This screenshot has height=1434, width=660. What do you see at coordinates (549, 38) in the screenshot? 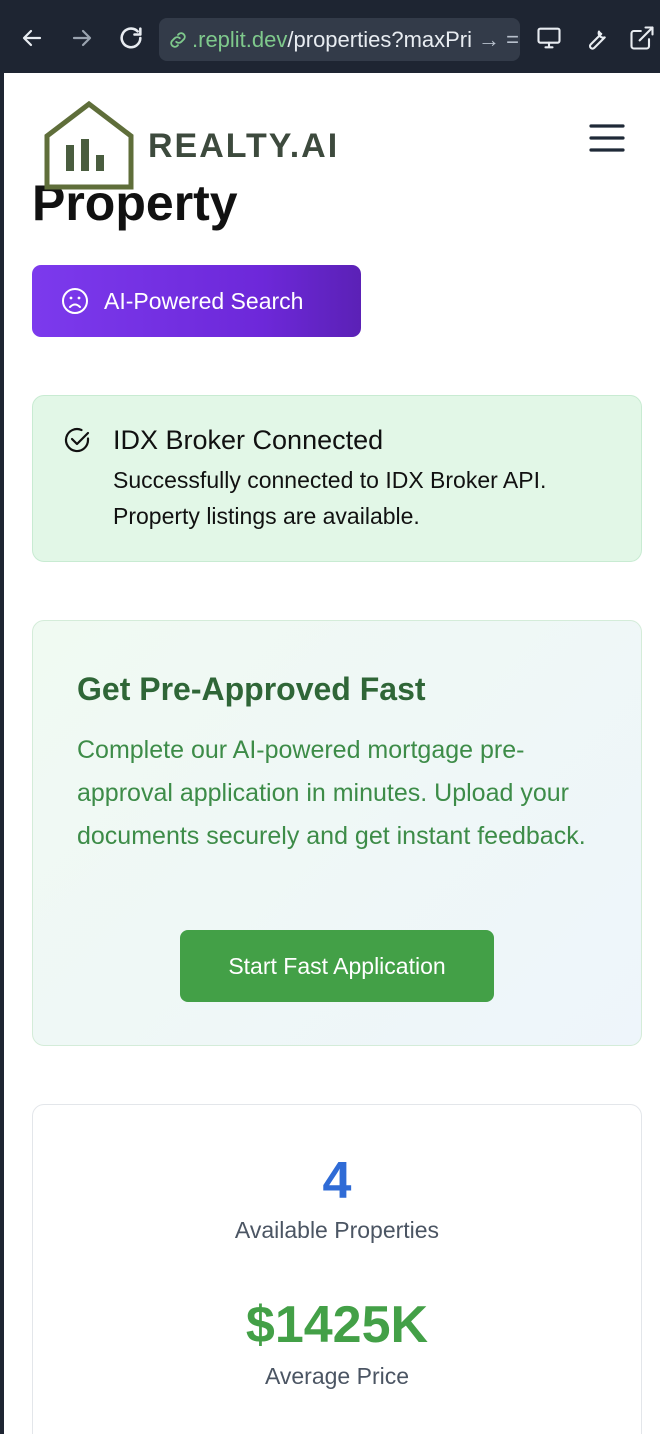
I see `monitor-icon` at bounding box center [549, 38].